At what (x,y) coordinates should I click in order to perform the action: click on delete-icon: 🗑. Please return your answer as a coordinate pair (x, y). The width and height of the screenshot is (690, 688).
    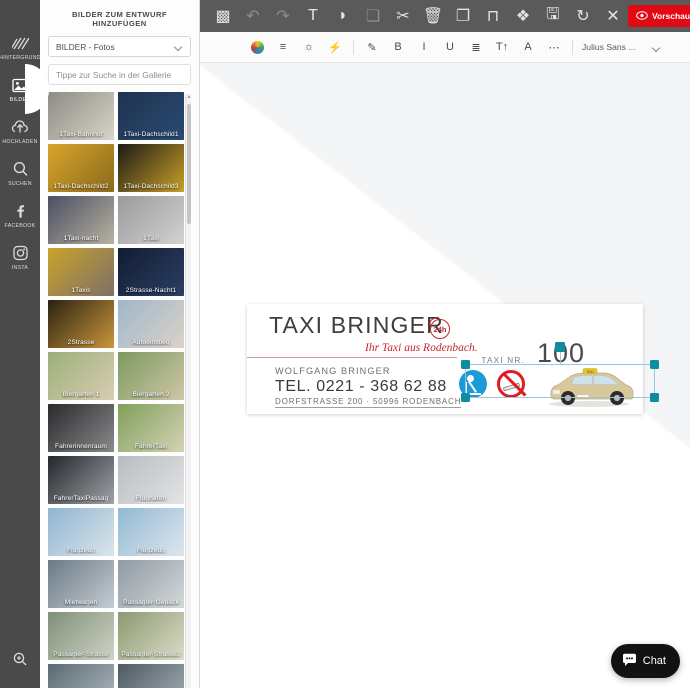
    Looking at the image, I should click on (433, 16).